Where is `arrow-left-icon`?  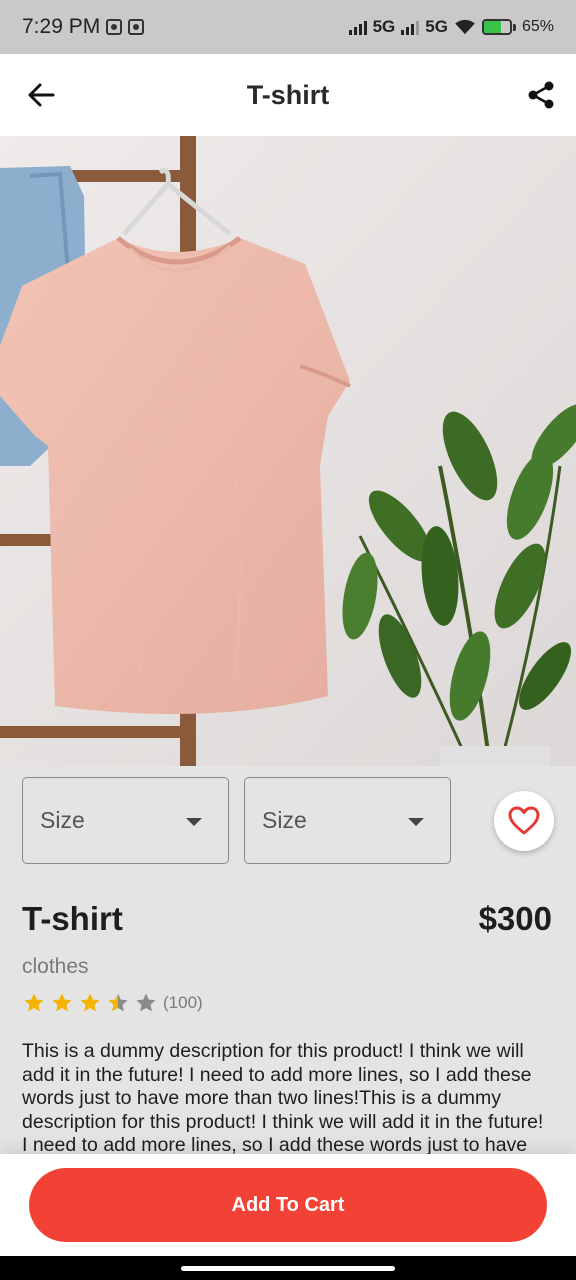
arrow-left-icon is located at coordinates (41, 95).